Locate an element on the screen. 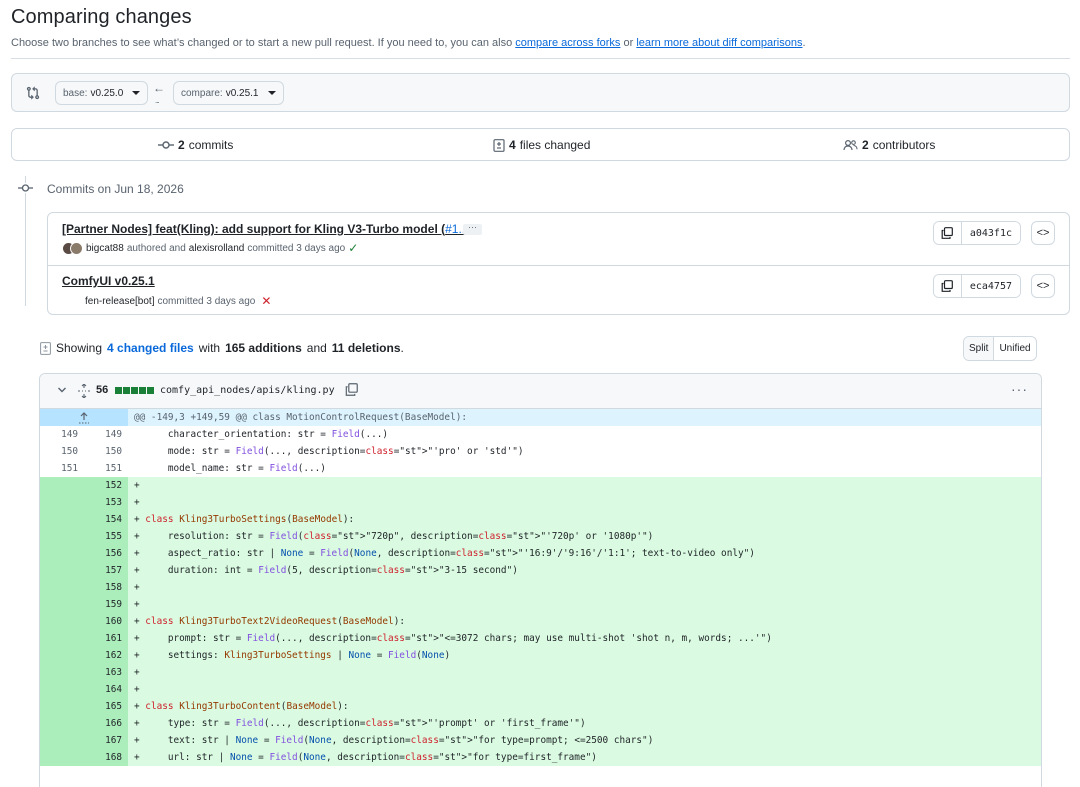  new-line-number: 153 is located at coordinates (106, 502).